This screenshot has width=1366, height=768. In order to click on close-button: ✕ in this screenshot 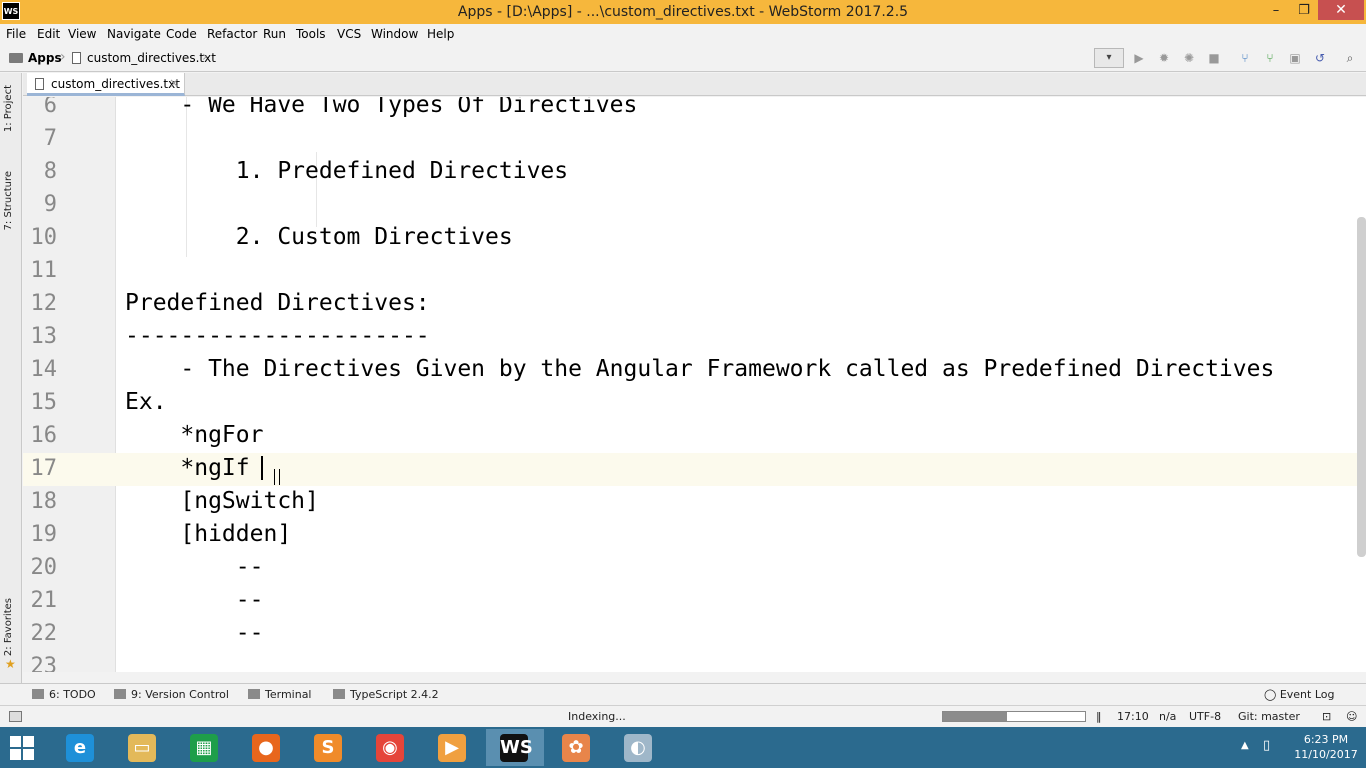, I will do `click(1341, 10)`.